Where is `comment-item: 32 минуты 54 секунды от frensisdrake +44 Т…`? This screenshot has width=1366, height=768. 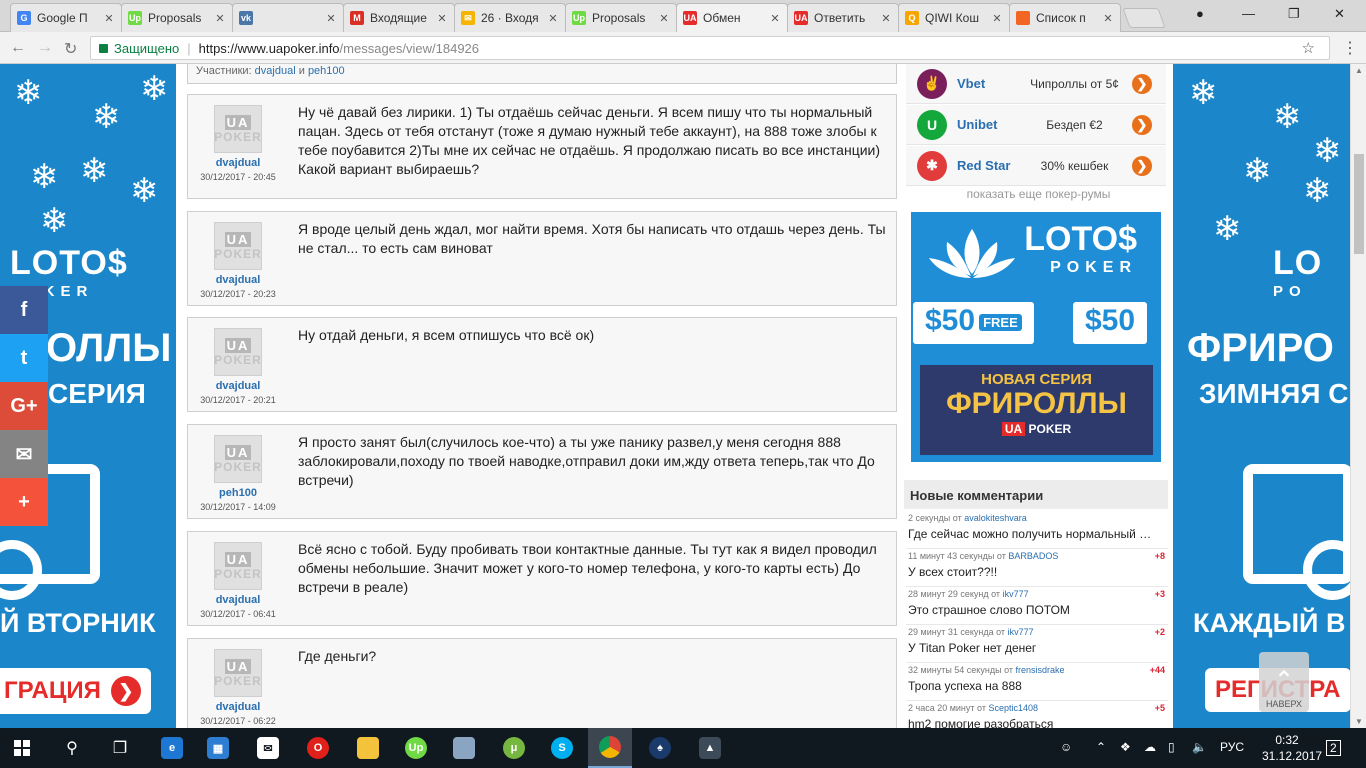
comment-item: 32 минуты 54 секунды от frensisdrake +44 Т… is located at coordinates (1037, 682).